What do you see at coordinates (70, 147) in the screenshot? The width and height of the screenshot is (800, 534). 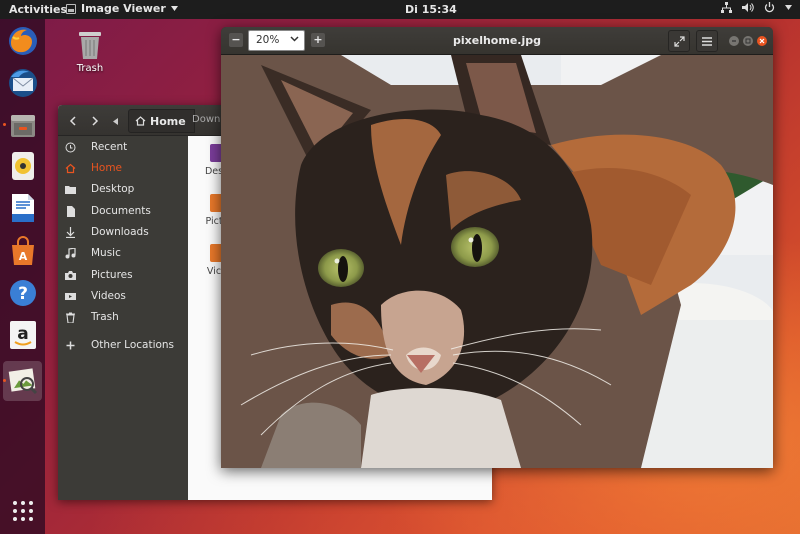 I see `clock-icon` at bounding box center [70, 147].